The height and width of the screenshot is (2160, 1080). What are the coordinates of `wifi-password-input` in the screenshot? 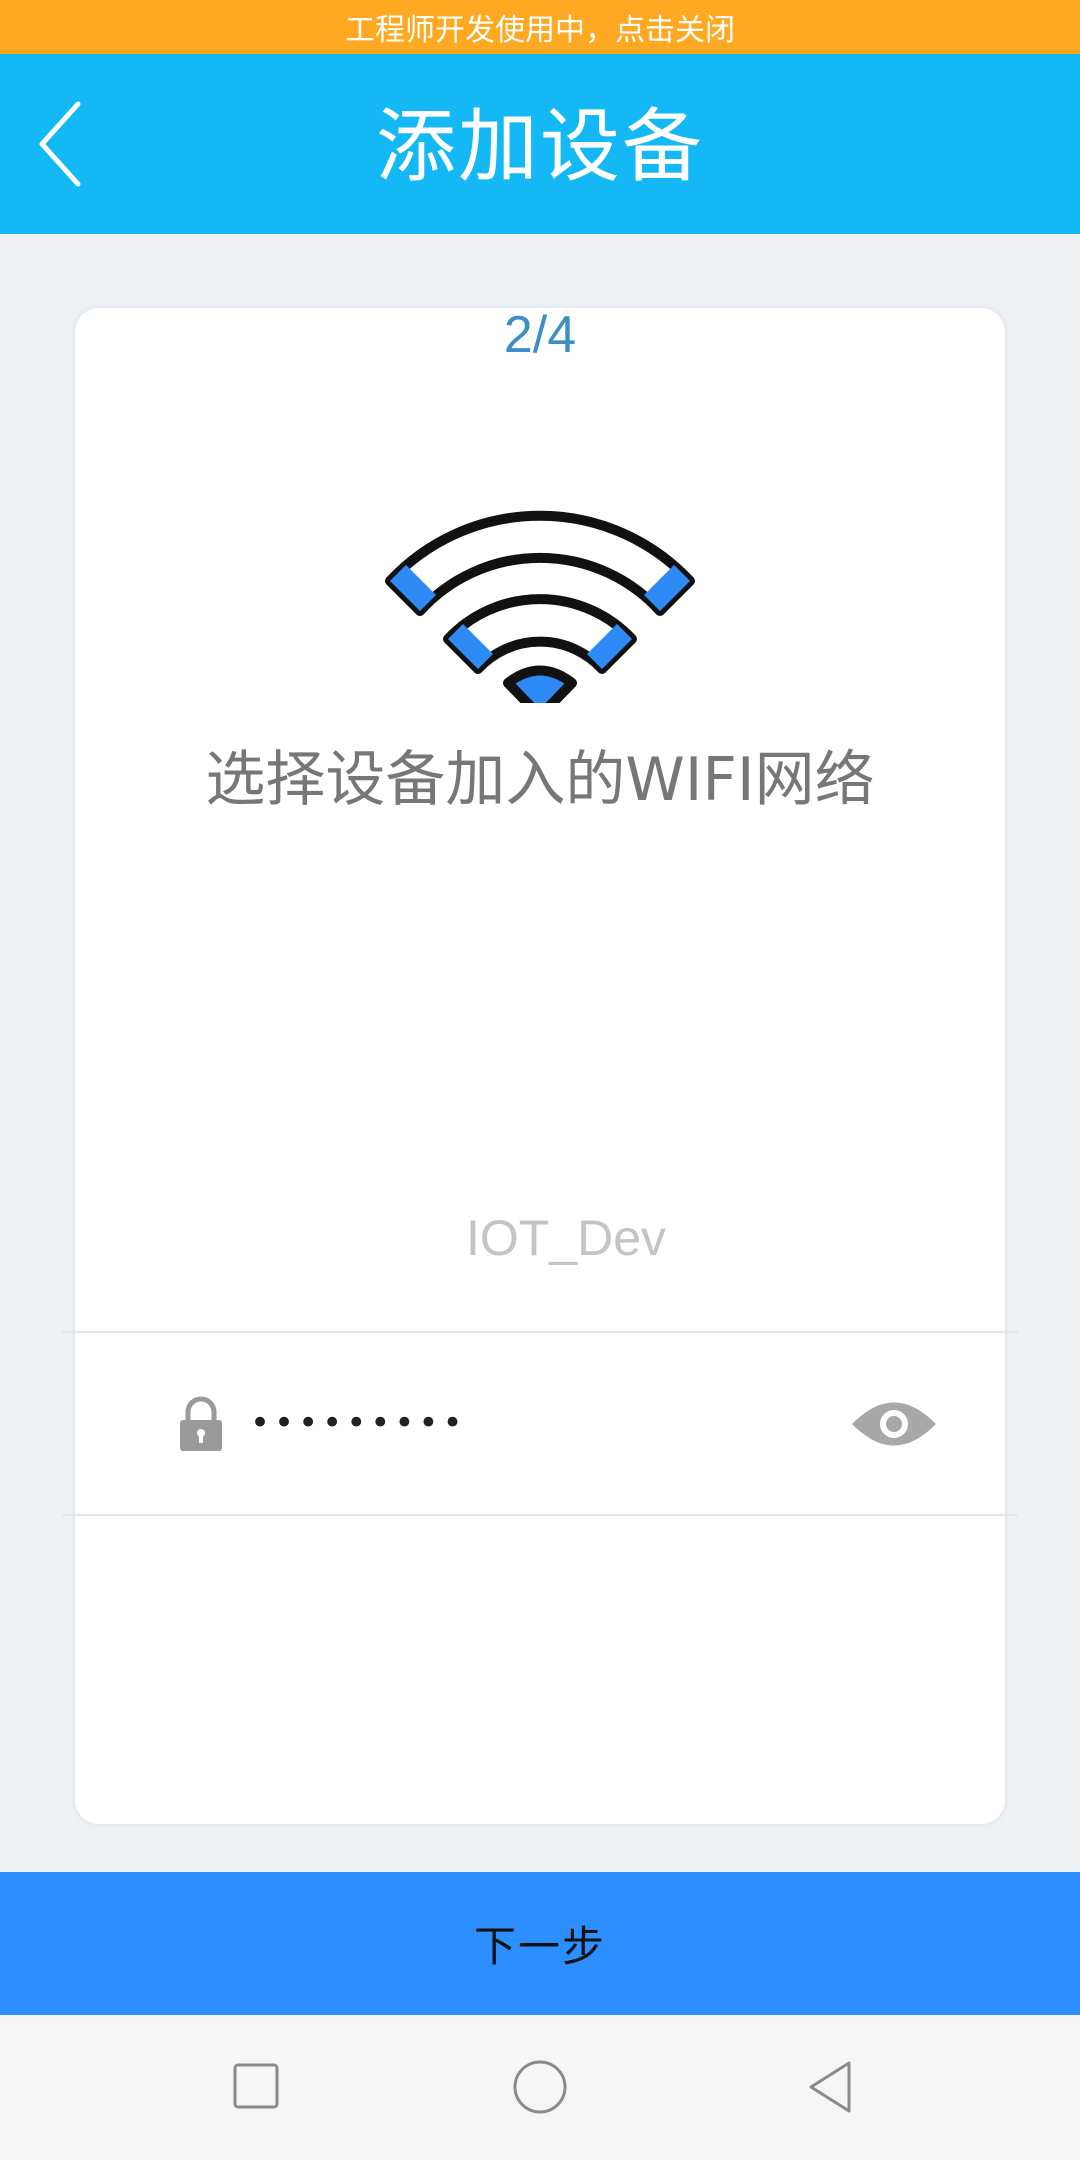 It's located at (530, 1423).